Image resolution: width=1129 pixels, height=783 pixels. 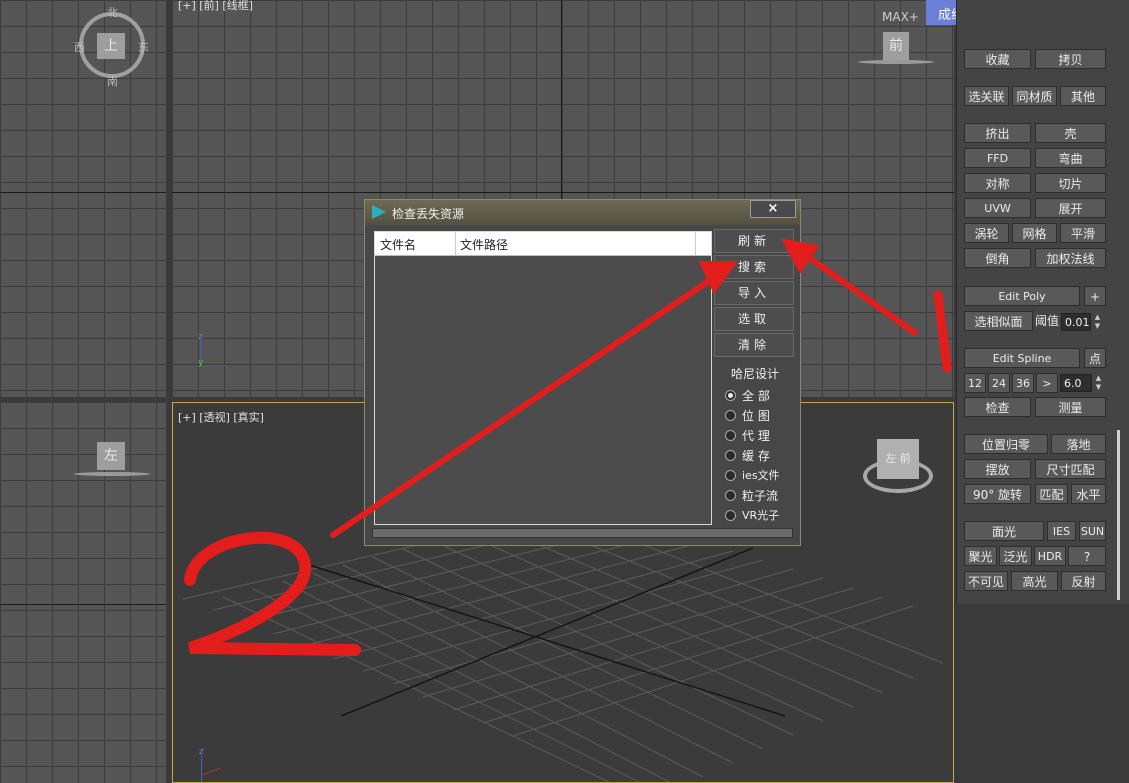 What do you see at coordinates (582, 212) in the screenshot?
I see `dialog-titlebar: 检查丢失资源` at bounding box center [582, 212].